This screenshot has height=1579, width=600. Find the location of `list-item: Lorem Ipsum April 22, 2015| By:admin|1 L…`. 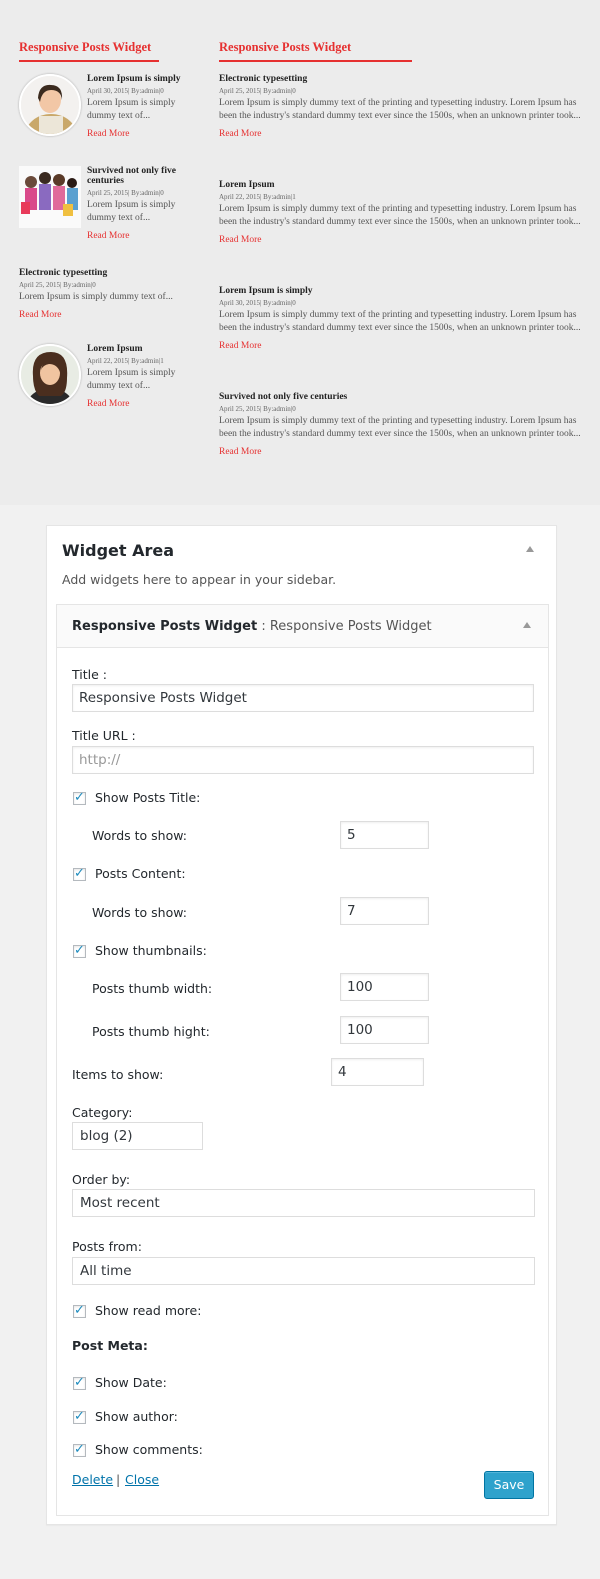

list-item: Lorem Ipsum April 22, 2015| By:admin|1 L… is located at coordinates (405, 213).